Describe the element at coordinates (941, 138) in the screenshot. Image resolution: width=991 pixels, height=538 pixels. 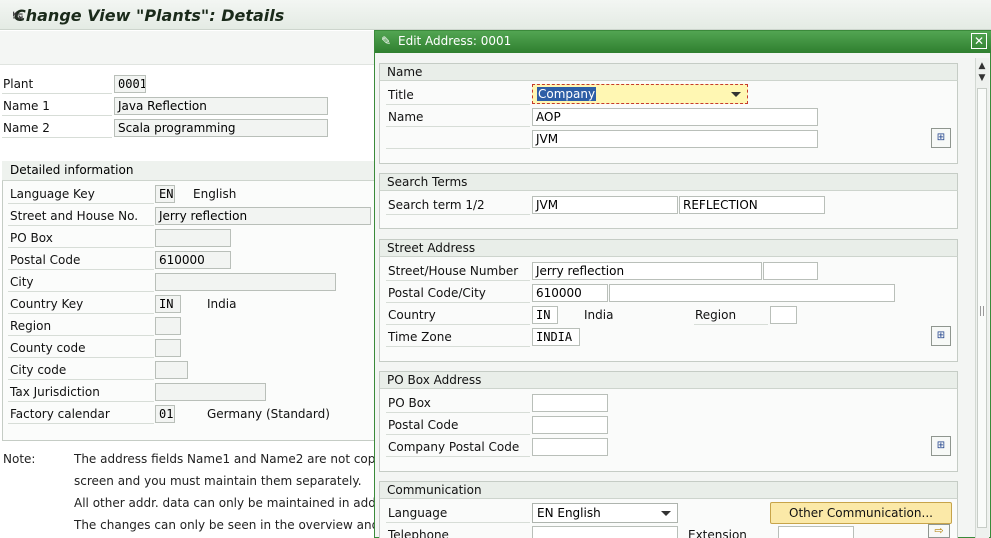
I see `expand-name-icon: ⊞` at that location.